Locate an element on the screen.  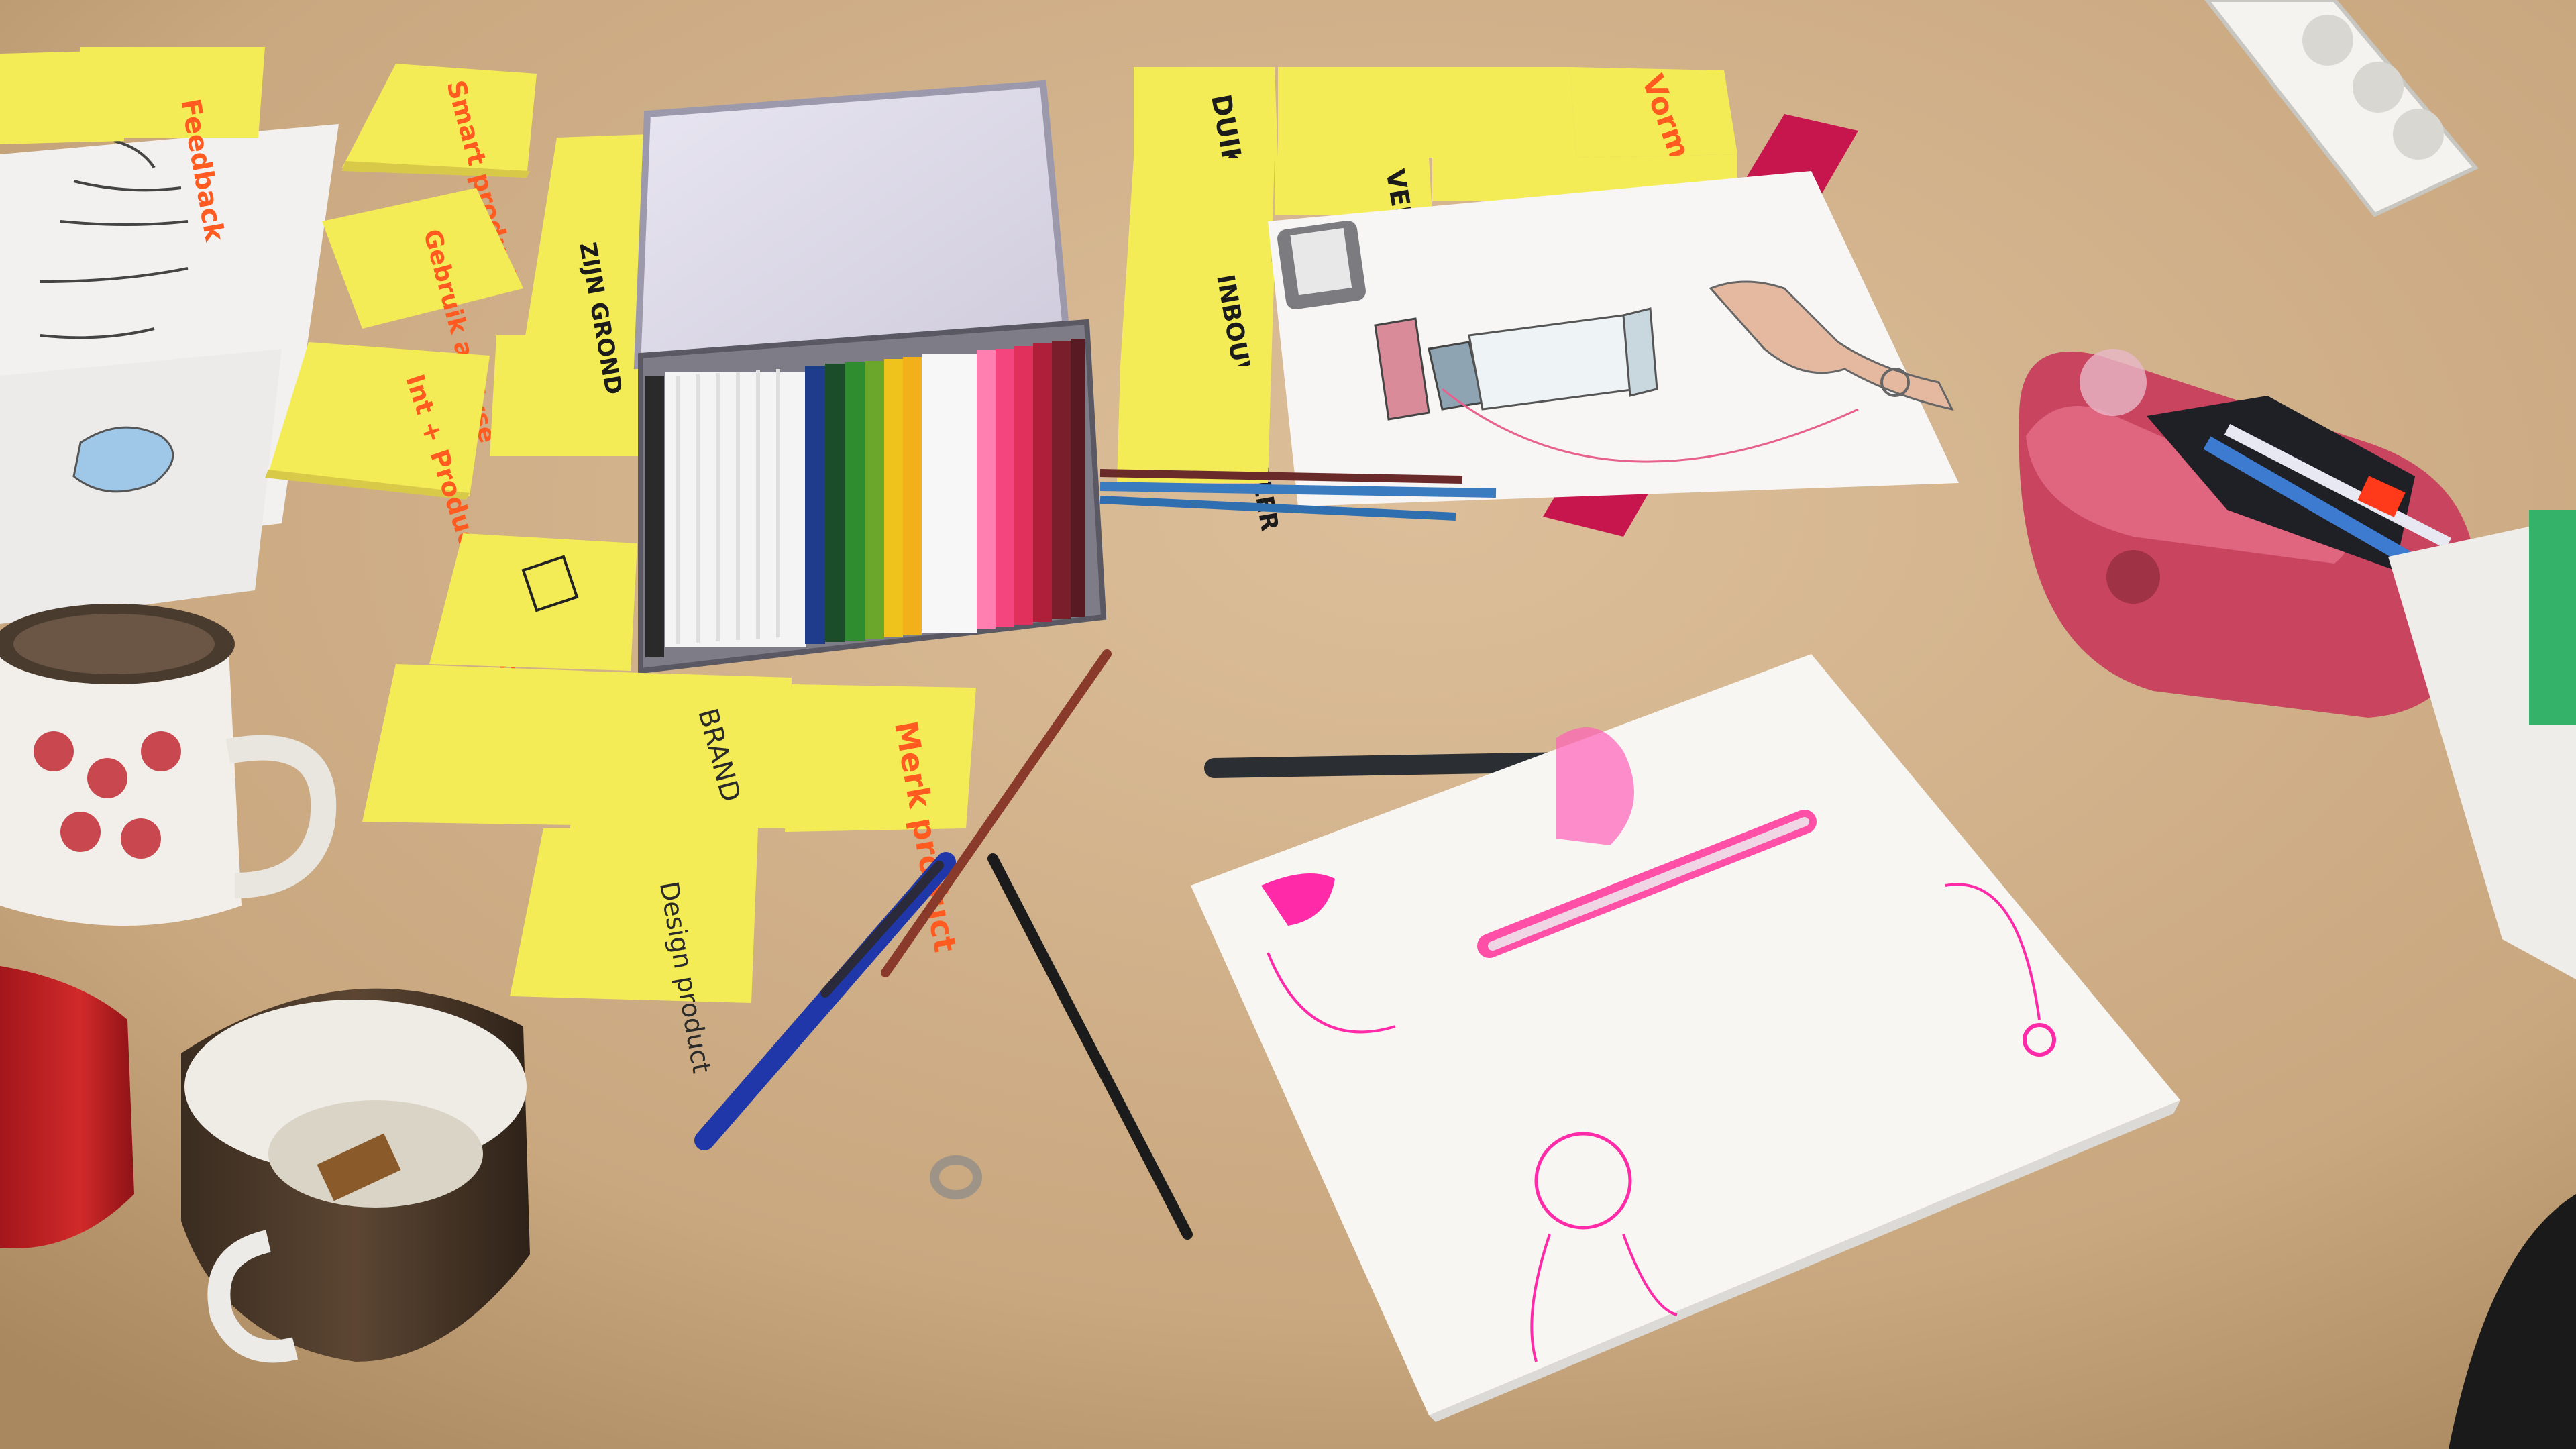
pencil-tin-icon is located at coordinates (870, 377).